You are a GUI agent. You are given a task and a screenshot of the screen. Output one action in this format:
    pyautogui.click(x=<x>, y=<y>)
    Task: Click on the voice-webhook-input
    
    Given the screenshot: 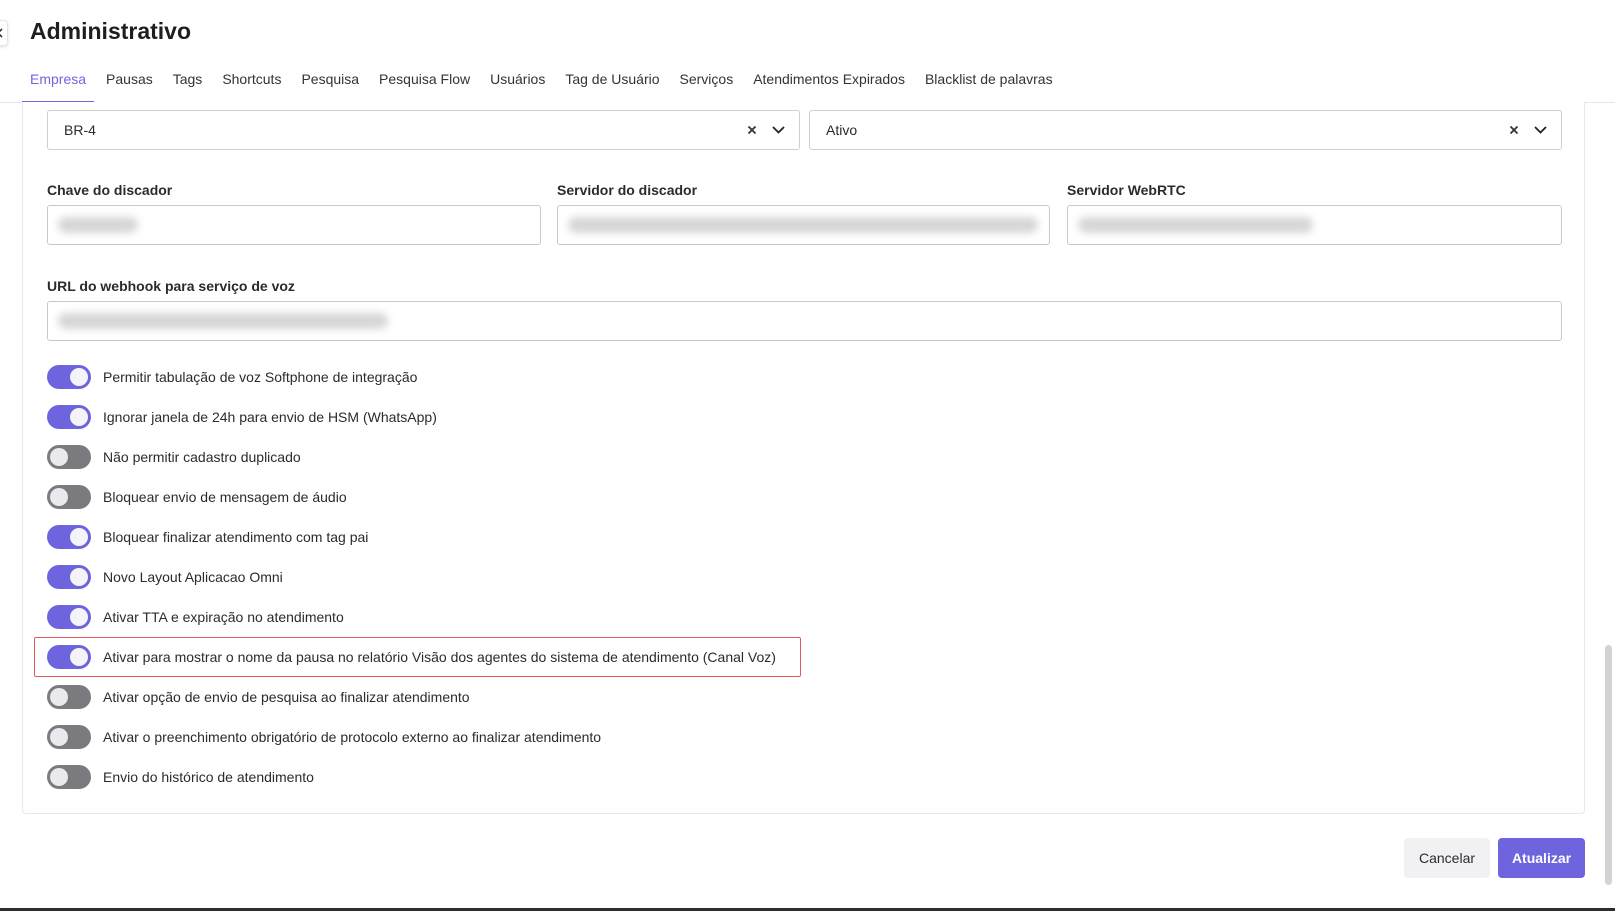 What is the action you would take?
    pyautogui.click(x=804, y=321)
    